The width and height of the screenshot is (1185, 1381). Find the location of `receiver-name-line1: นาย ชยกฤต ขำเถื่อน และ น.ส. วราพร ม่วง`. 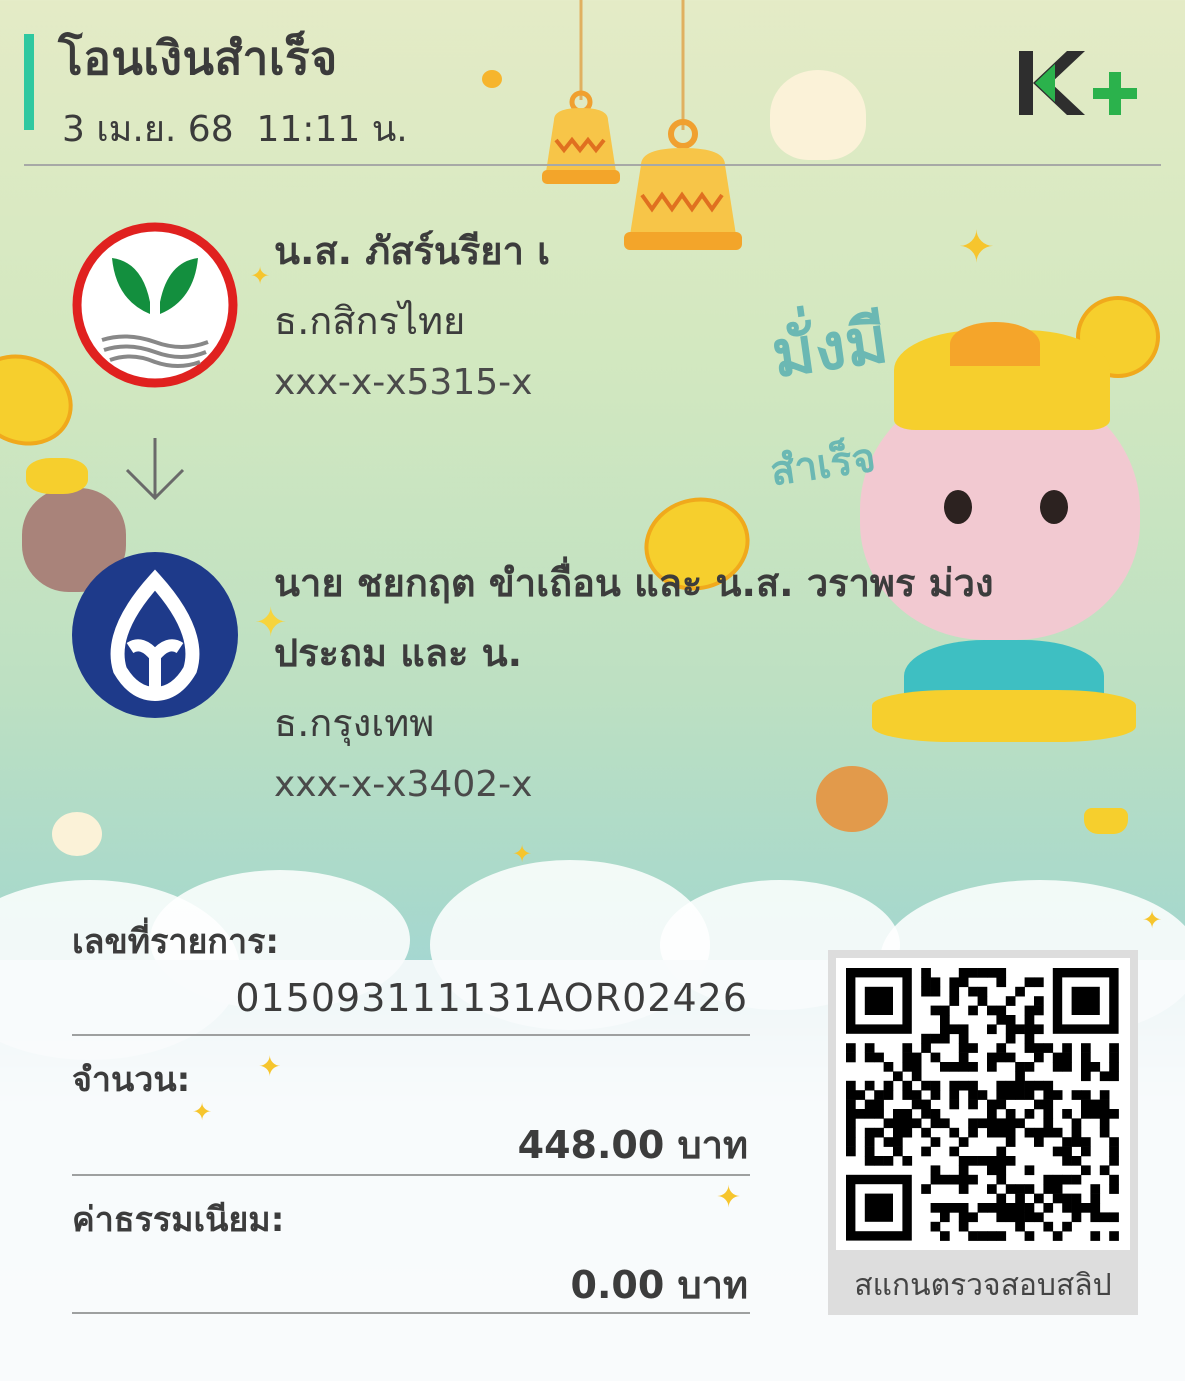

receiver-name-line1: นาย ชยกฤต ขำเถื่อน และ น.ส. วราพร ม่วง is located at coordinates (634, 583).